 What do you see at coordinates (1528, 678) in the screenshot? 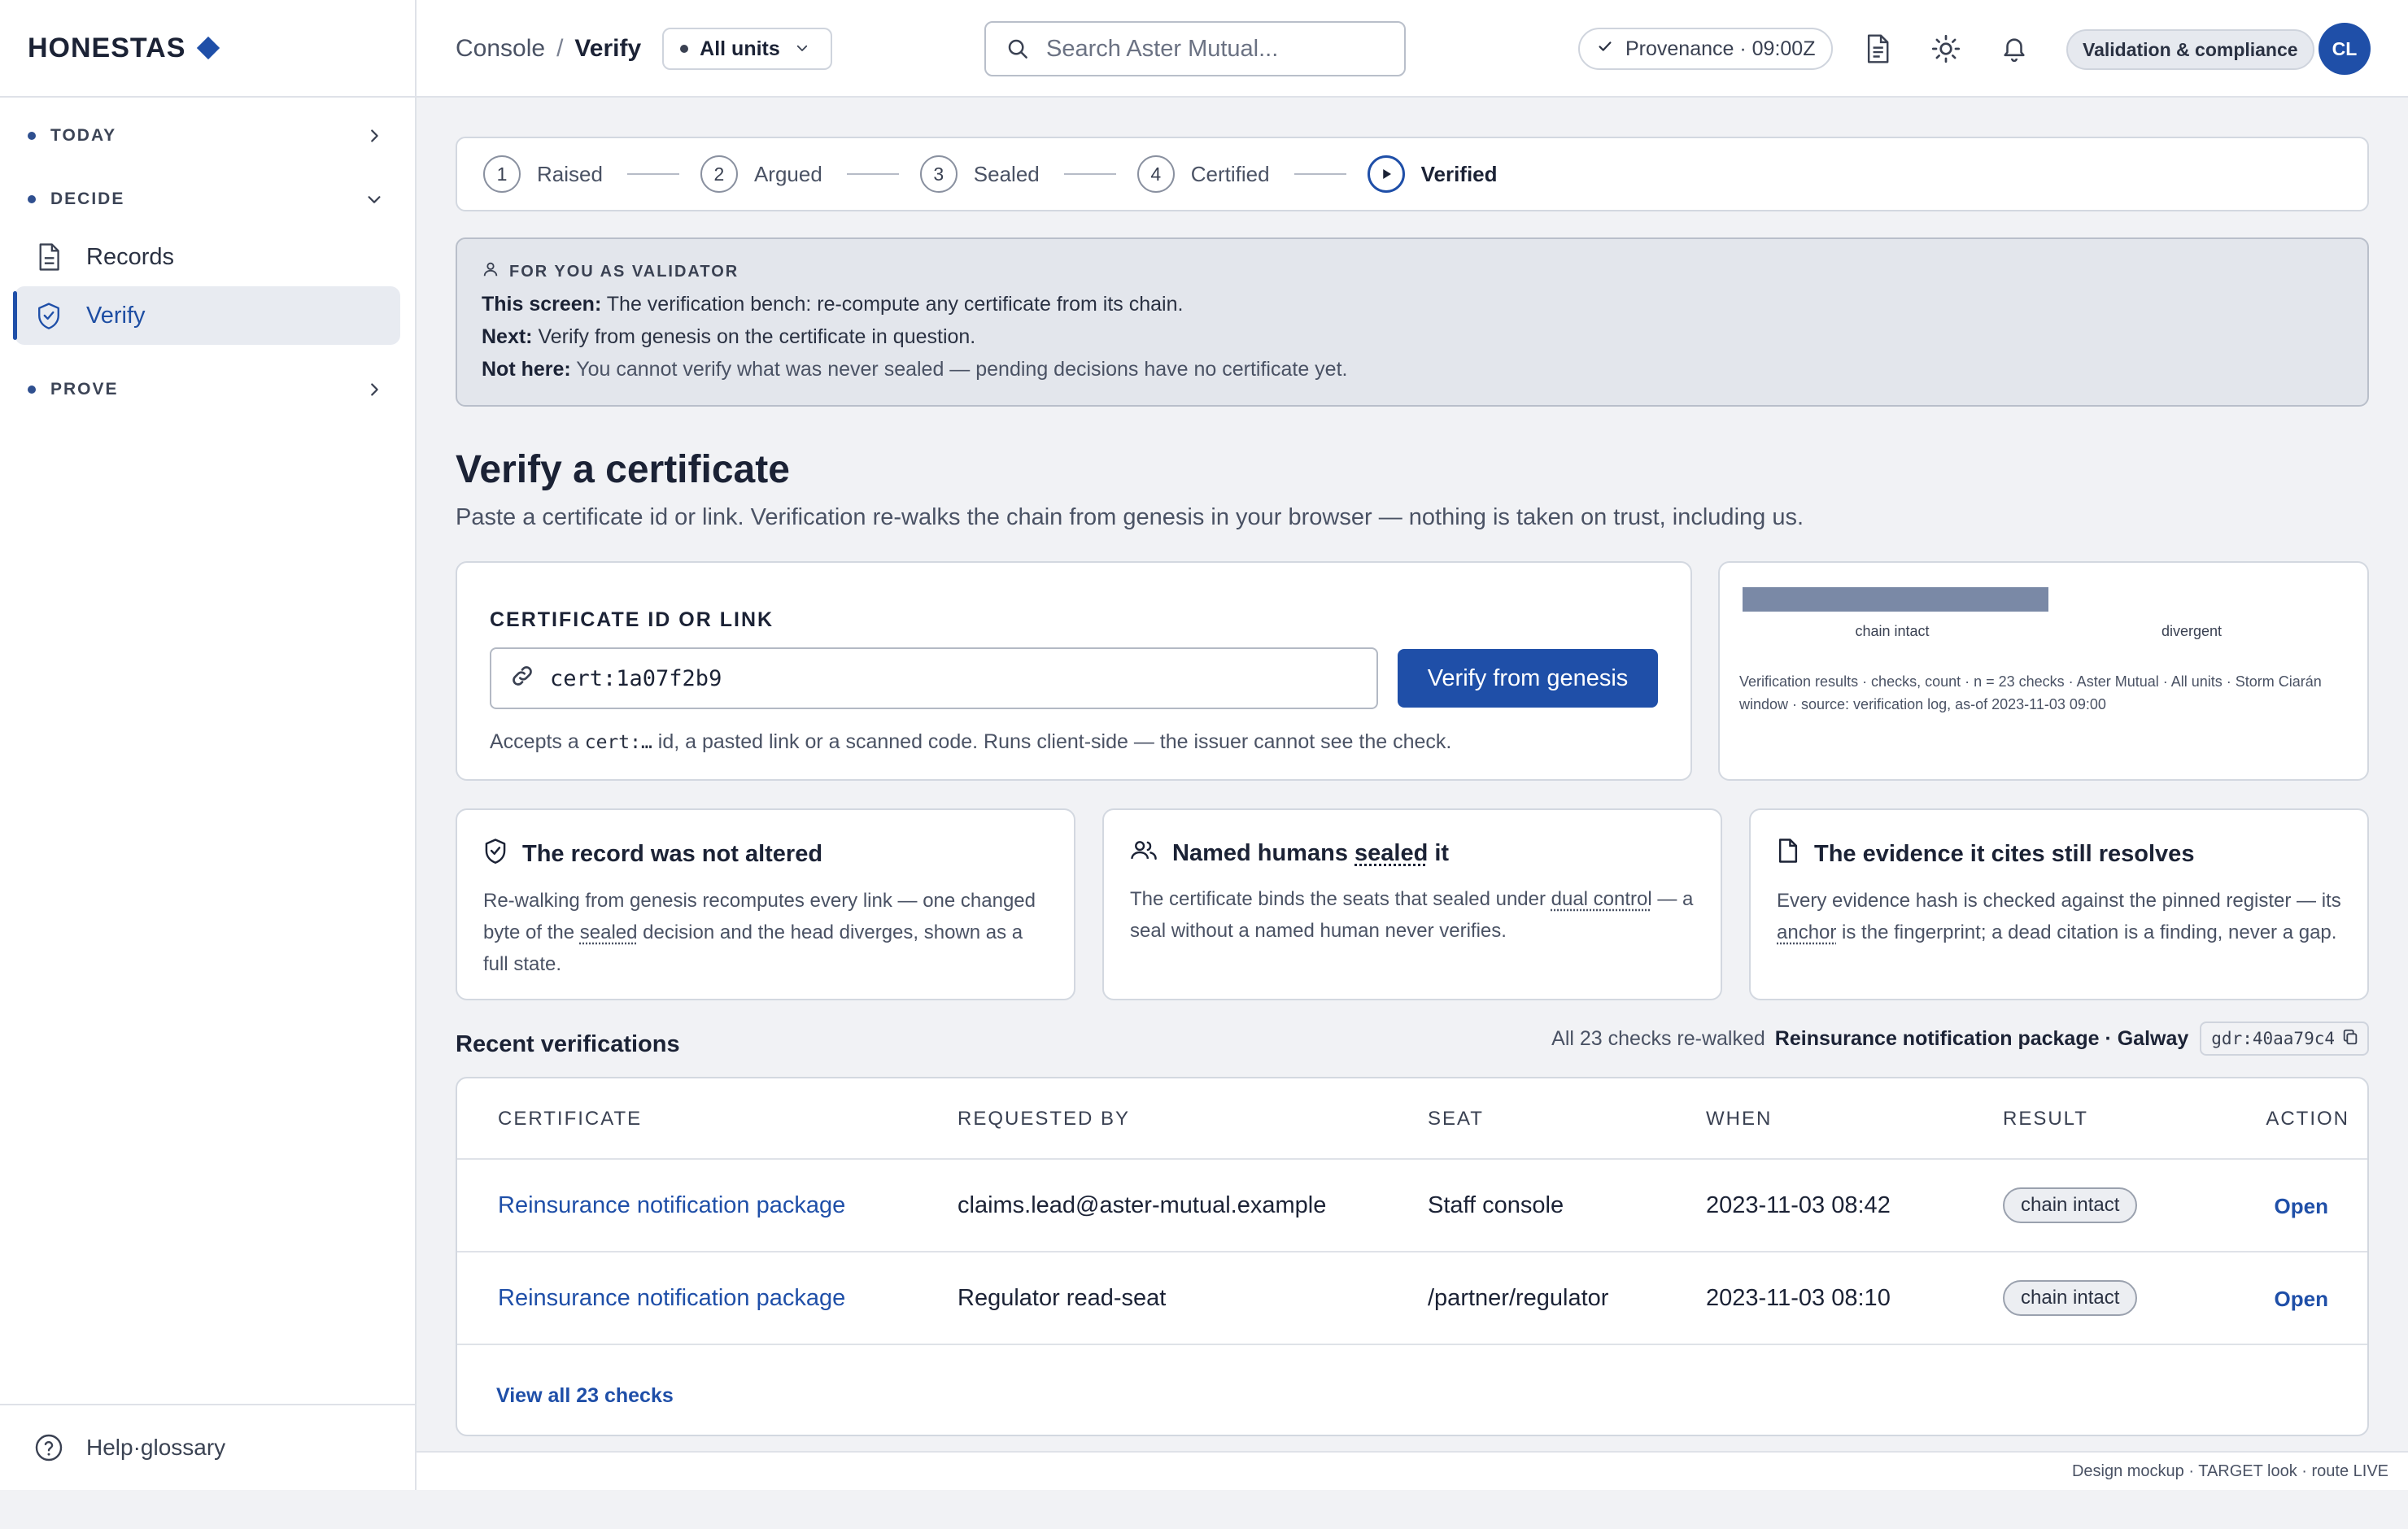
I see `verify-from-genesis-button: Verify from genesis` at bounding box center [1528, 678].